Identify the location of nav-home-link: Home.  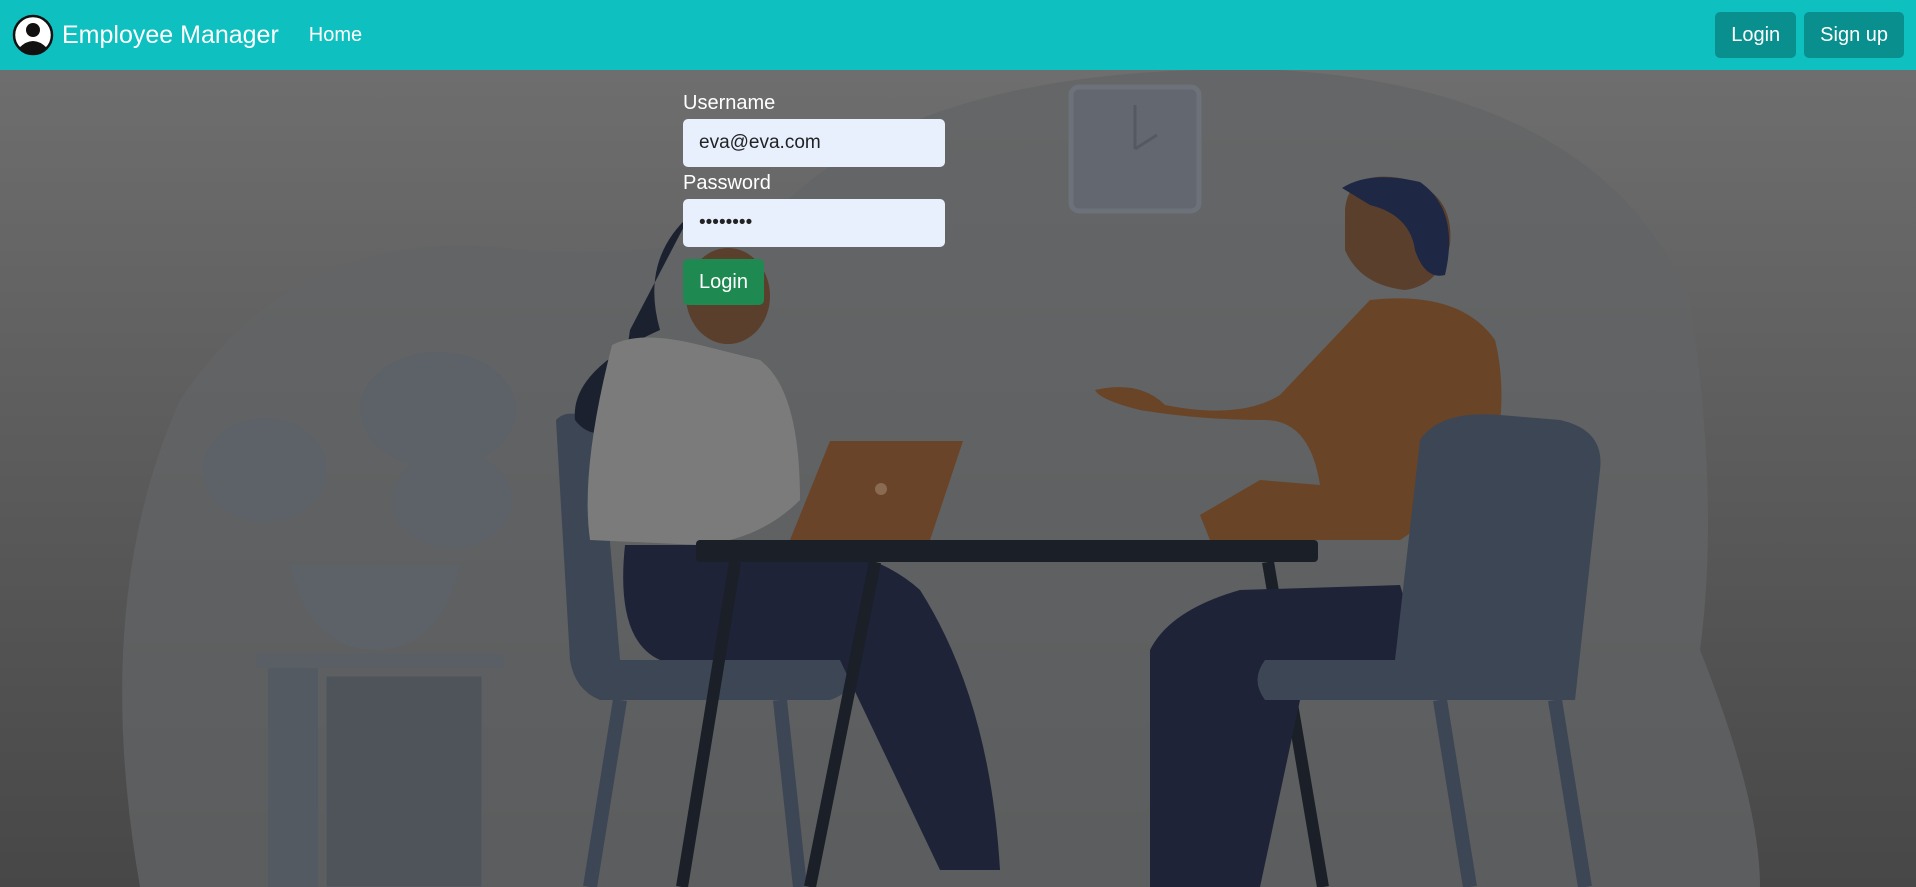
(335, 35).